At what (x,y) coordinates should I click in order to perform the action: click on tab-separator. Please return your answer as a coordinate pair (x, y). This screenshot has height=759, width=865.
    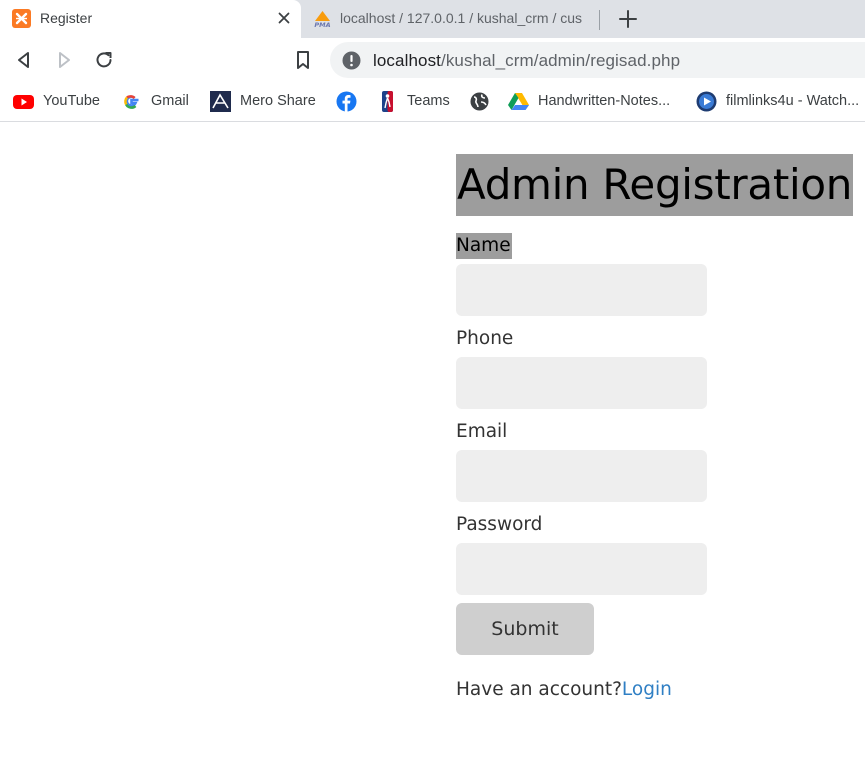
    Looking at the image, I should click on (599, 20).